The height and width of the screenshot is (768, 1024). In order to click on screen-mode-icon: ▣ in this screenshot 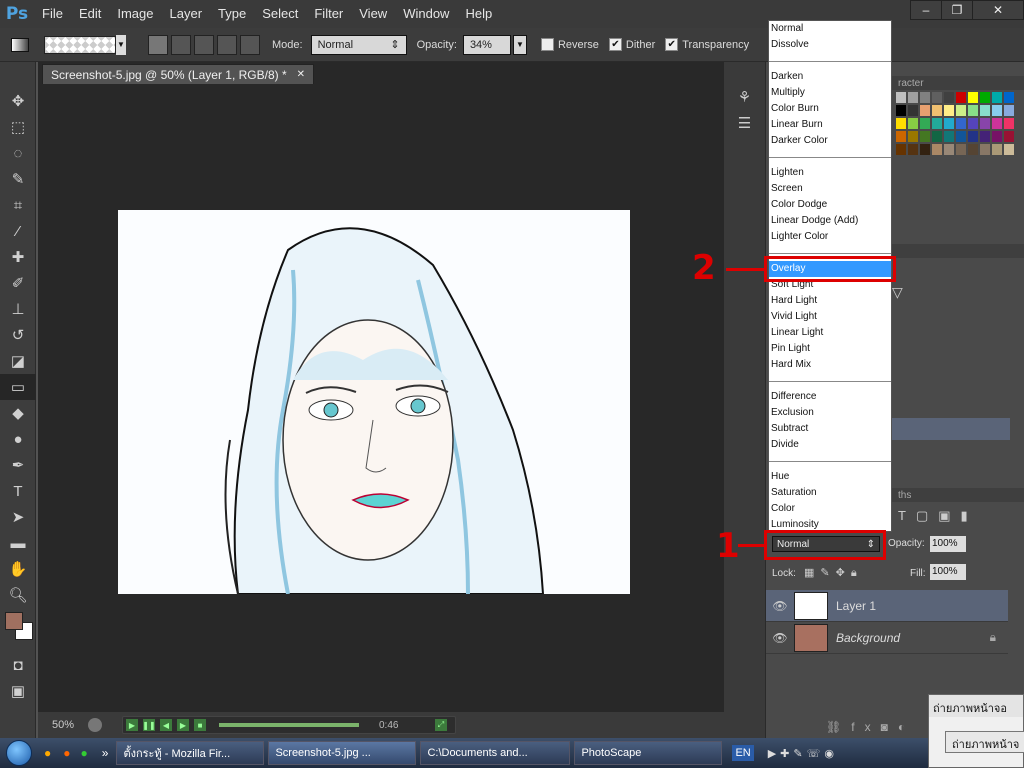, I will do `click(18, 691)`.